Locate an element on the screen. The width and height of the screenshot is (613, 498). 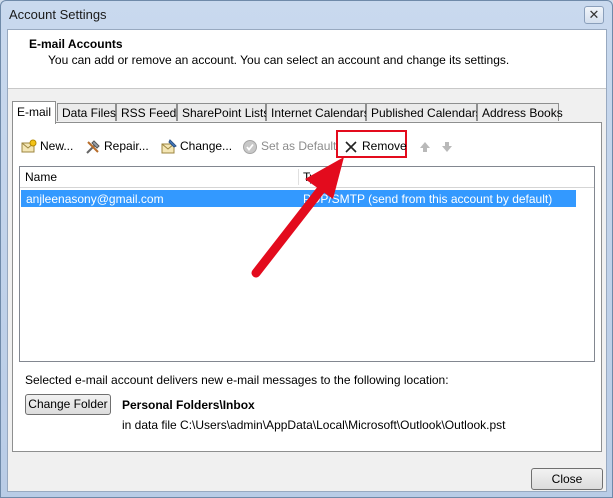
tab-data-files: Data Files is located at coordinates (86, 112).